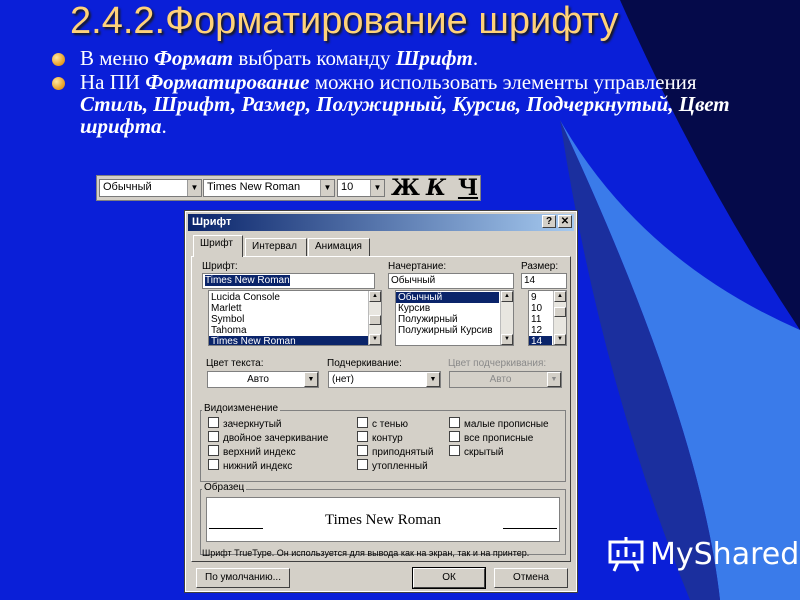 This screenshot has width=800, height=600. What do you see at coordinates (506, 424) in the screenshot?
I see `checkbox-label: малые прописные` at bounding box center [506, 424].